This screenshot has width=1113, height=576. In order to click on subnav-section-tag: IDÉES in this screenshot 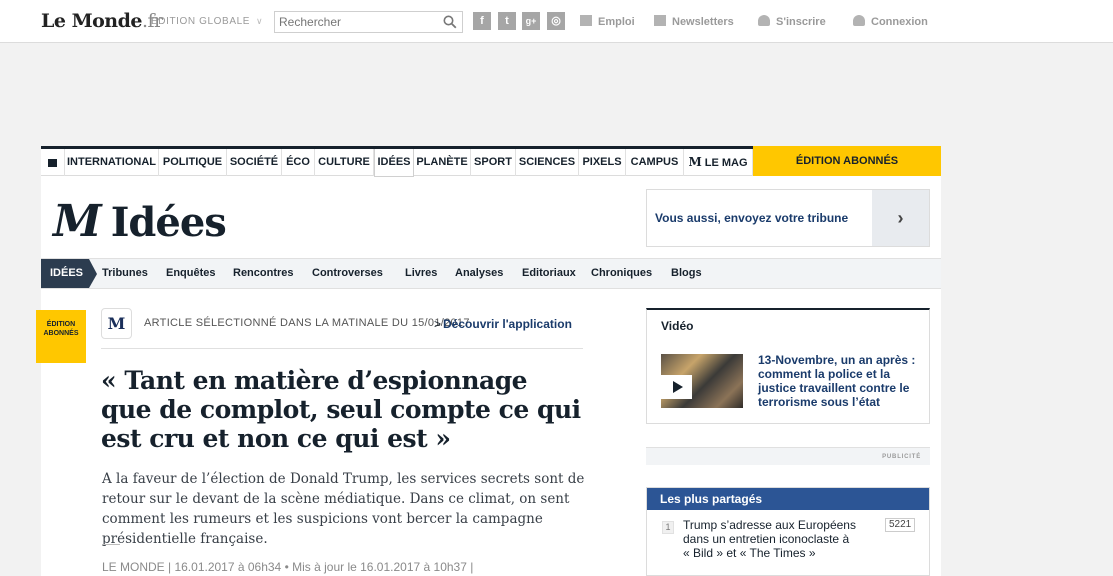, I will do `click(69, 273)`.